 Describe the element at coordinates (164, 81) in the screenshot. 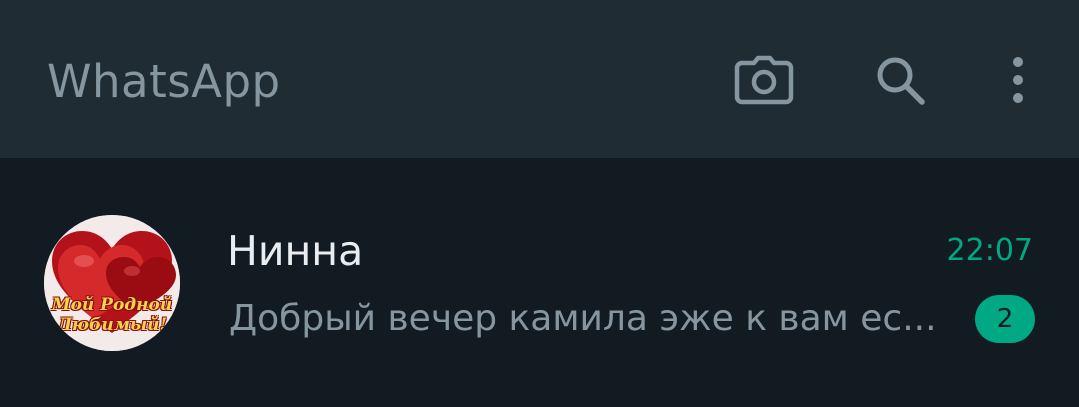

I see `app-title: WhatsApp` at that location.